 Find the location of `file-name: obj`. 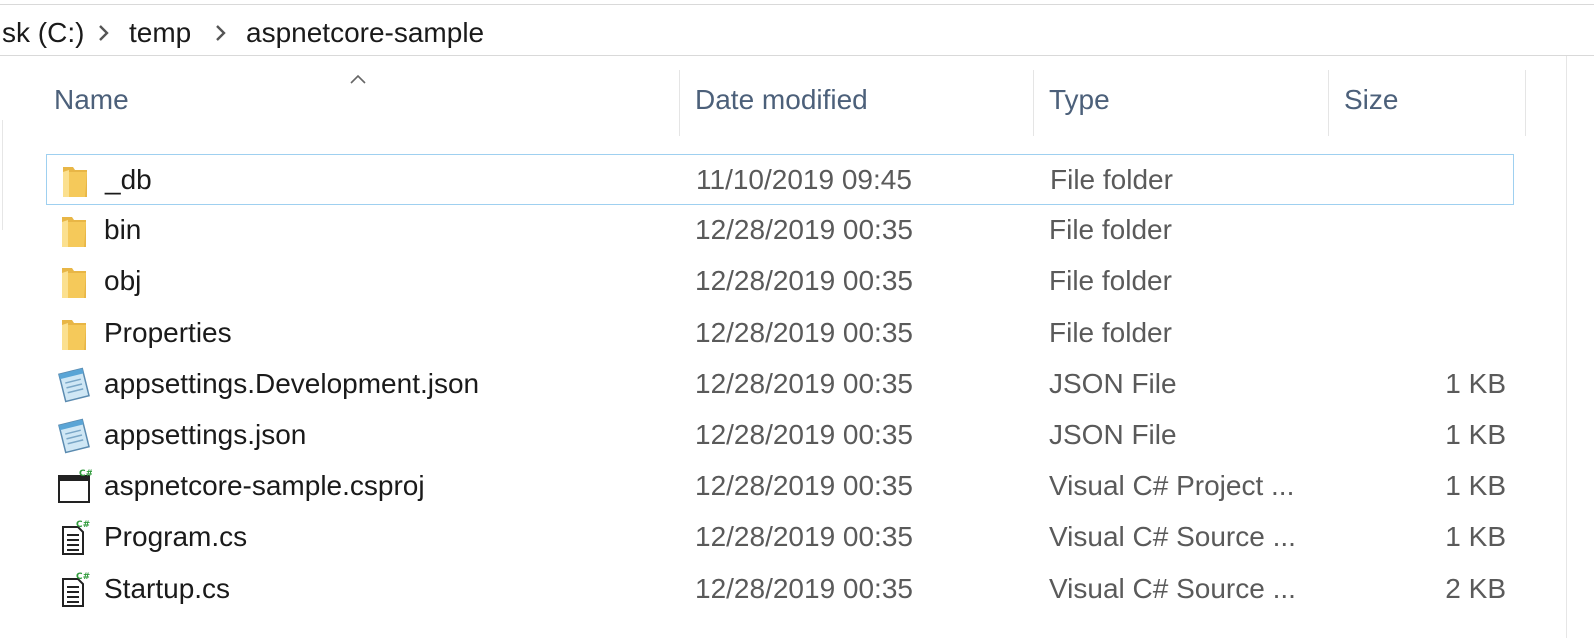

file-name: obj is located at coordinates (122, 281).